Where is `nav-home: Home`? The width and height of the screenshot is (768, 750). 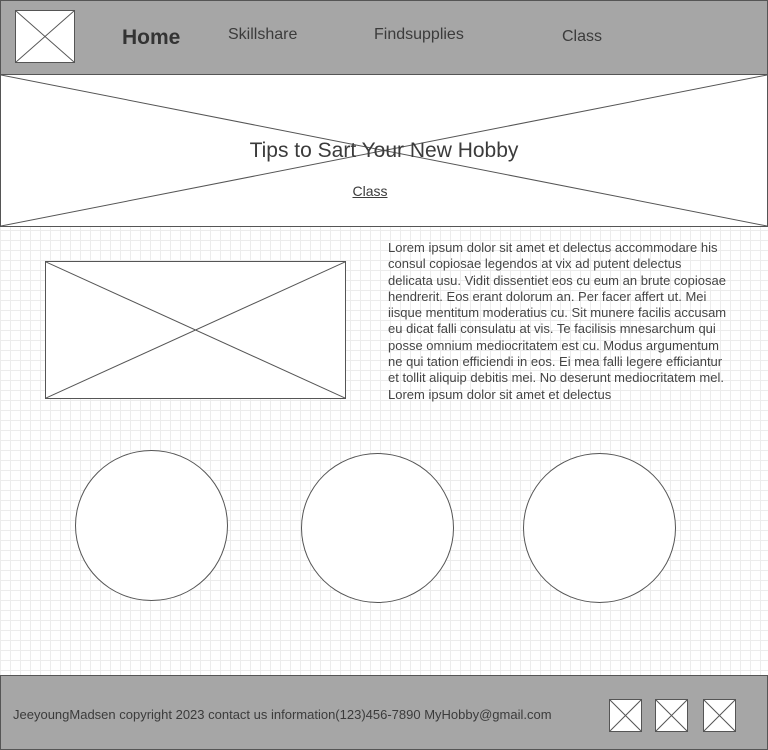 nav-home: Home is located at coordinates (151, 38).